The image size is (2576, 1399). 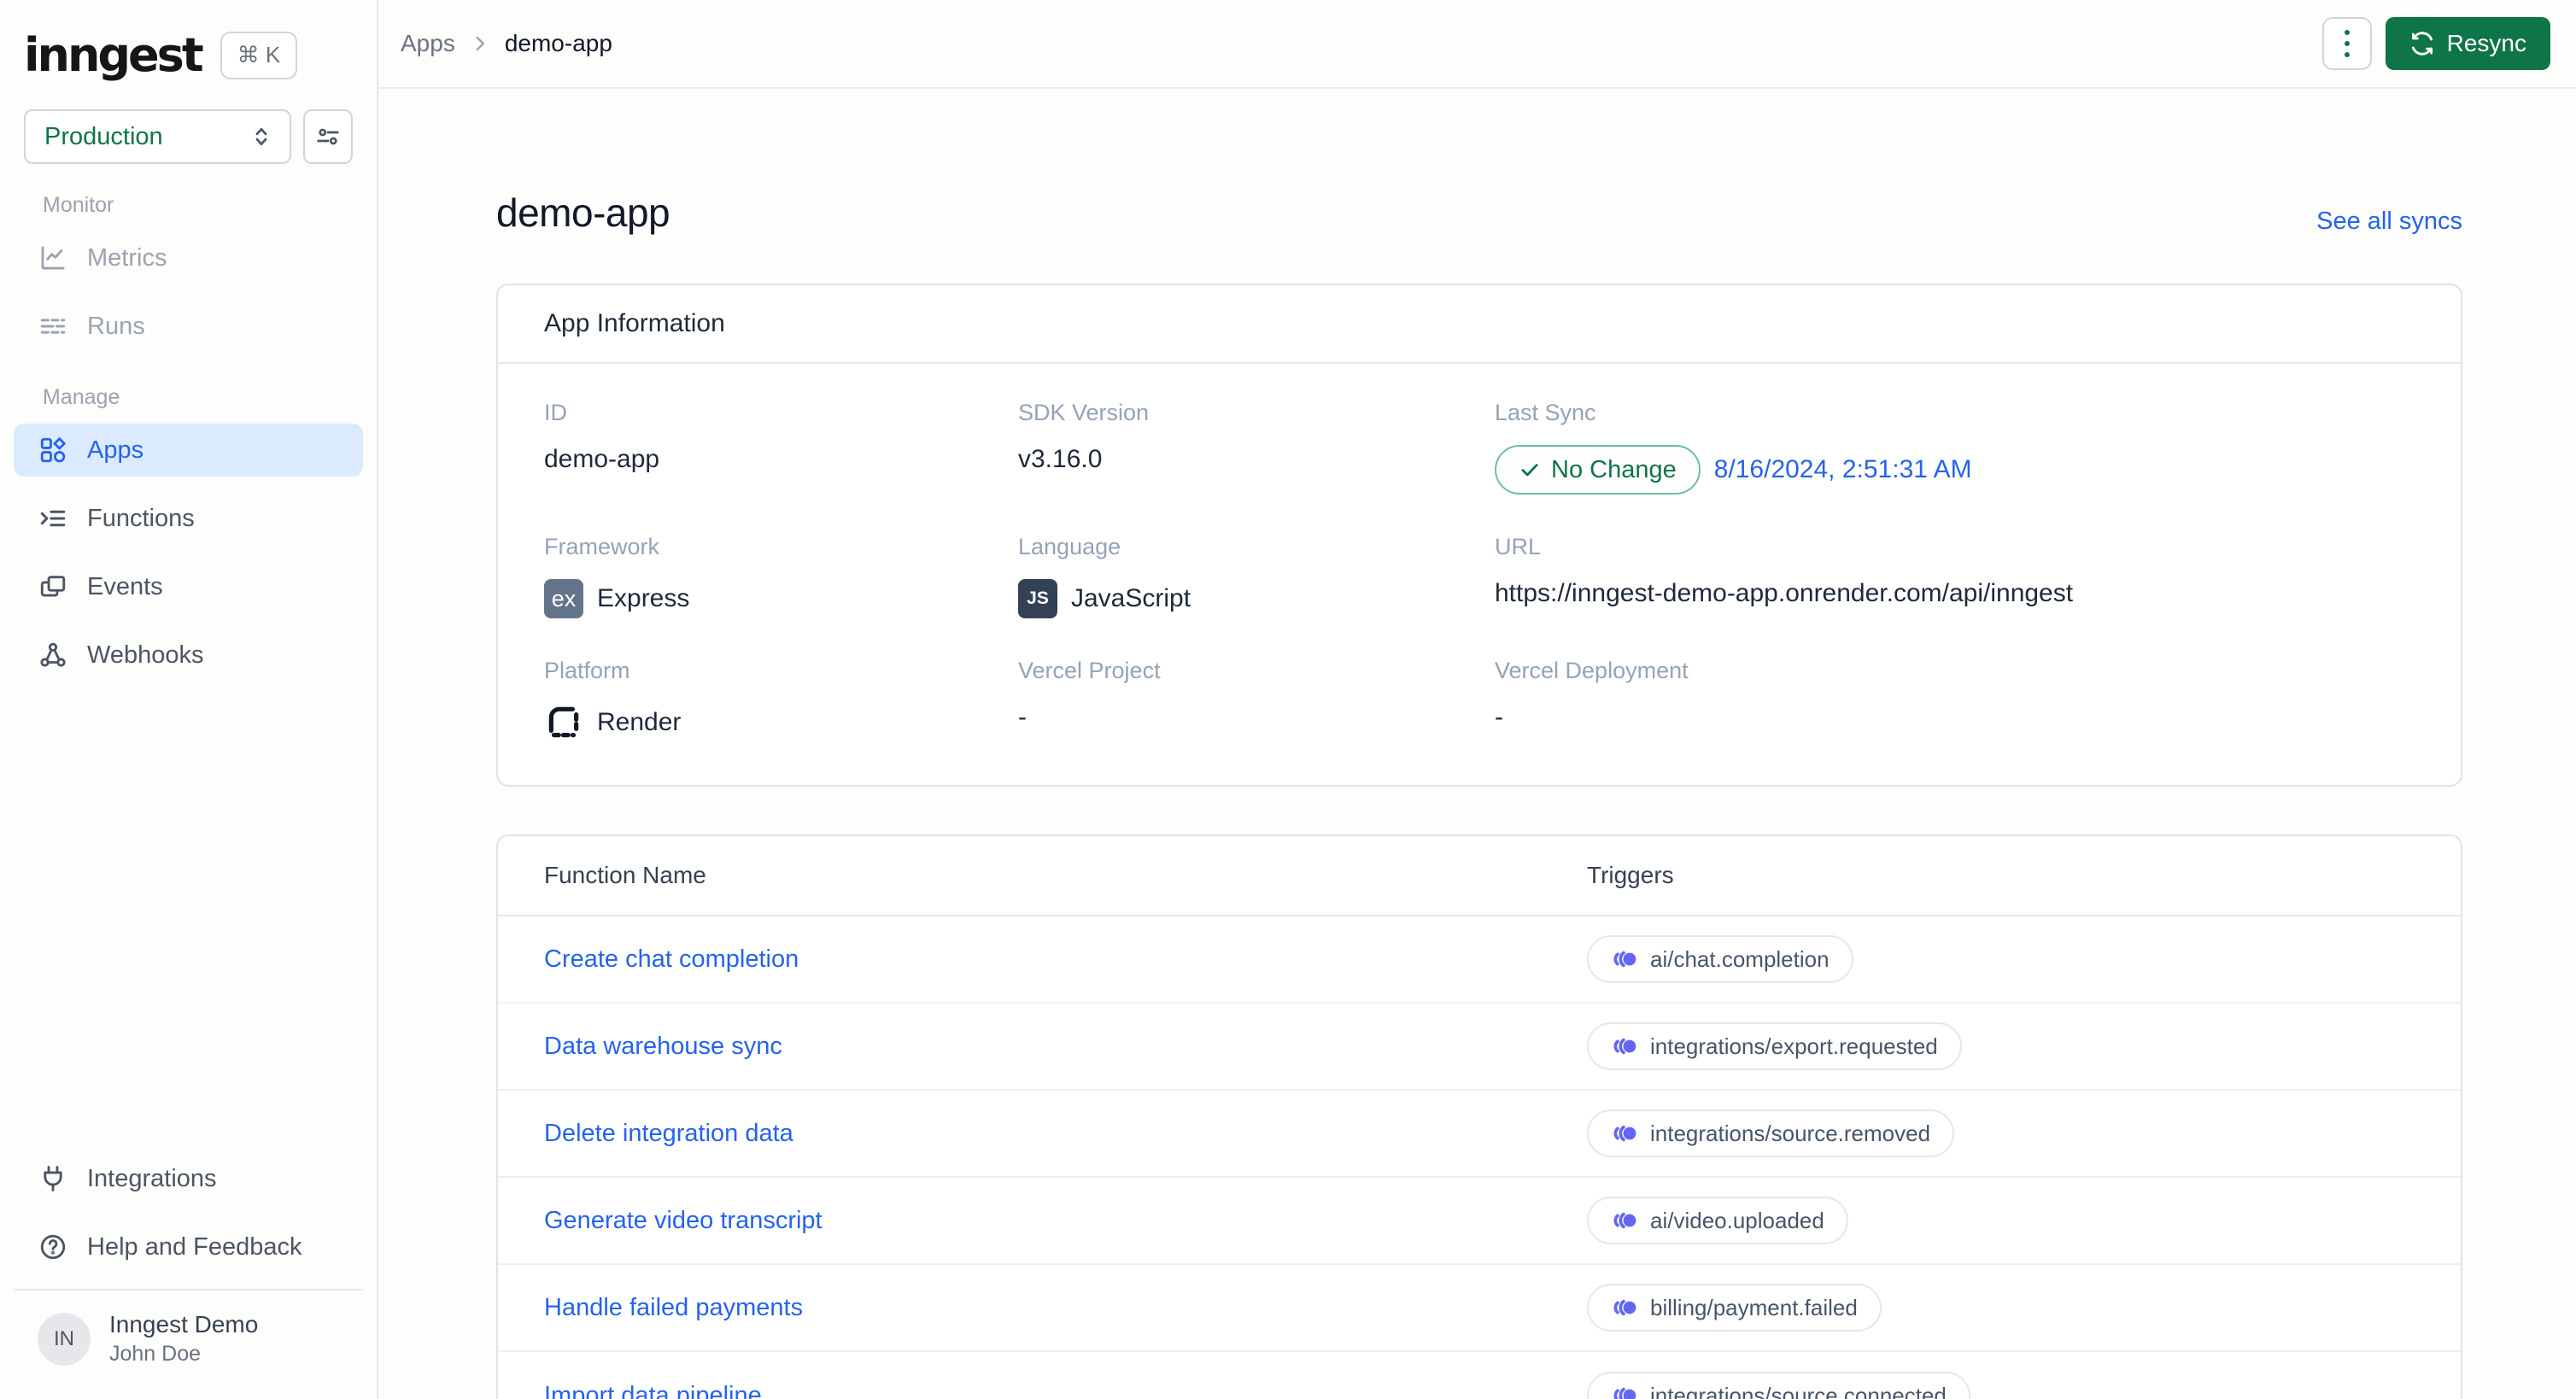 What do you see at coordinates (781, 447) in the screenshot?
I see `field-id: ID demo-app` at bounding box center [781, 447].